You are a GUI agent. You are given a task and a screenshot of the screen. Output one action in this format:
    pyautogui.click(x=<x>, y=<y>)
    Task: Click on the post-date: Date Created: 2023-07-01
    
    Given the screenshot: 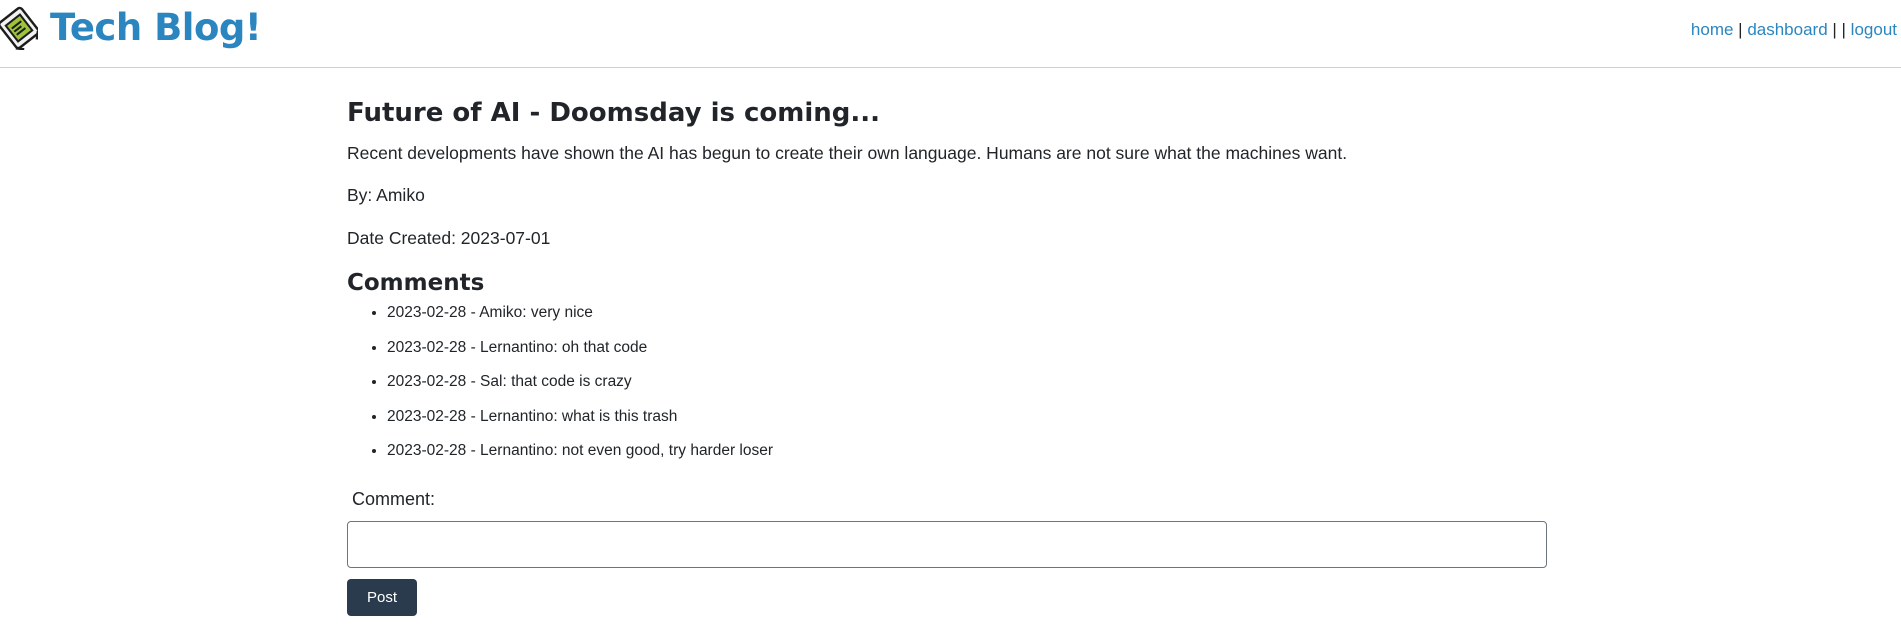 What is the action you would take?
    pyautogui.click(x=449, y=238)
    